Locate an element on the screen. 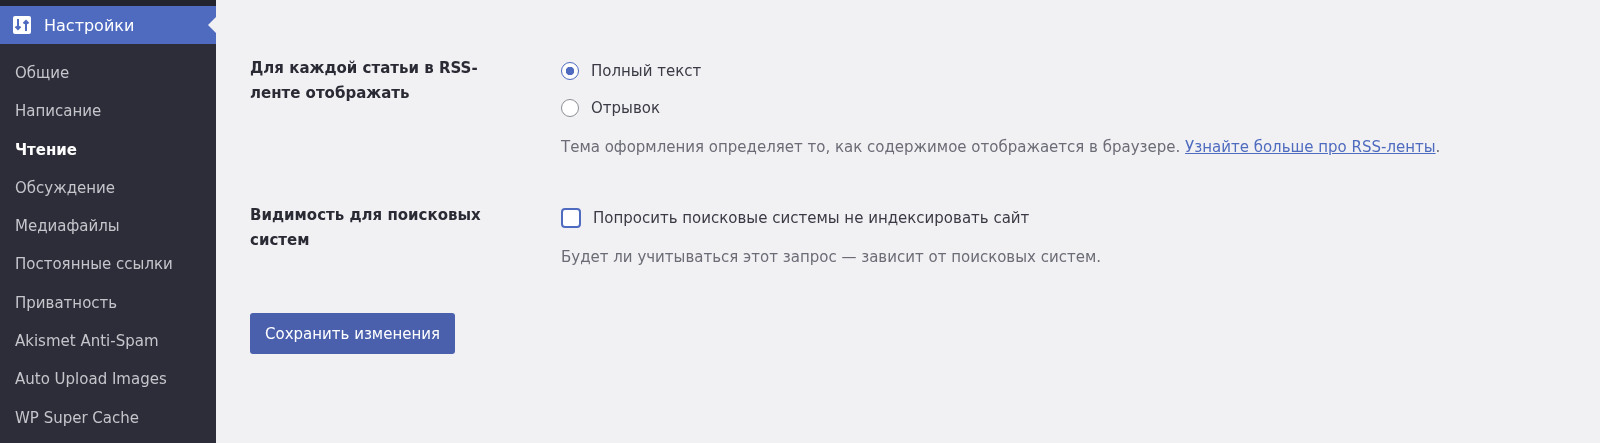  submenu-item: Akismet Anti-Spam is located at coordinates (108, 341).